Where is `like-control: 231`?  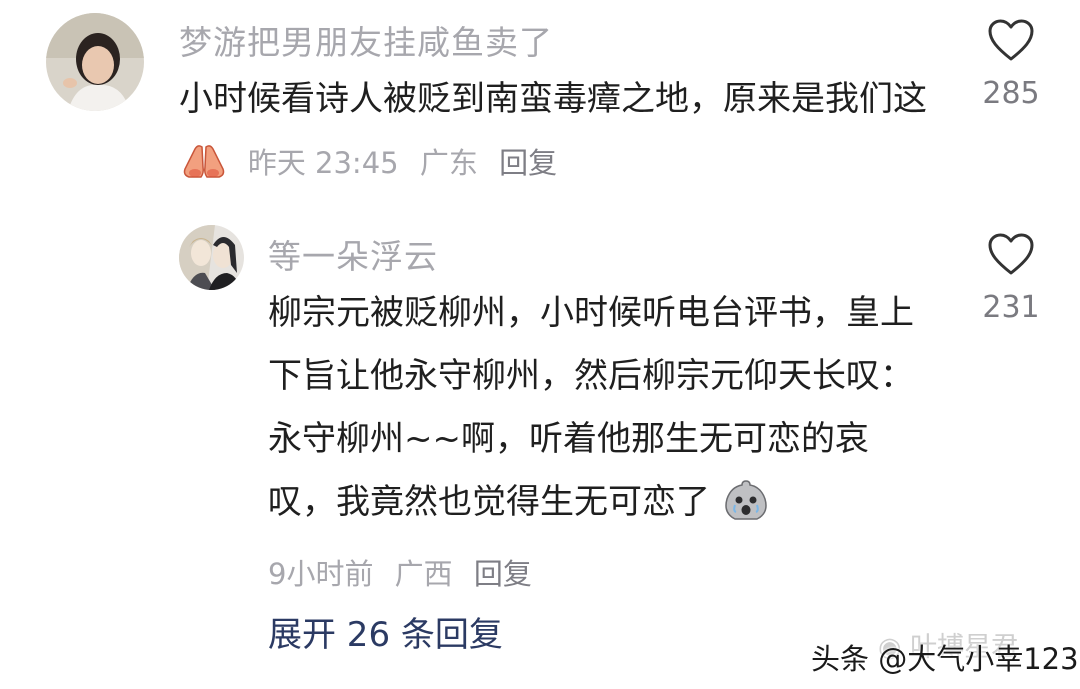
like-control: 231 is located at coordinates (1011, 278).